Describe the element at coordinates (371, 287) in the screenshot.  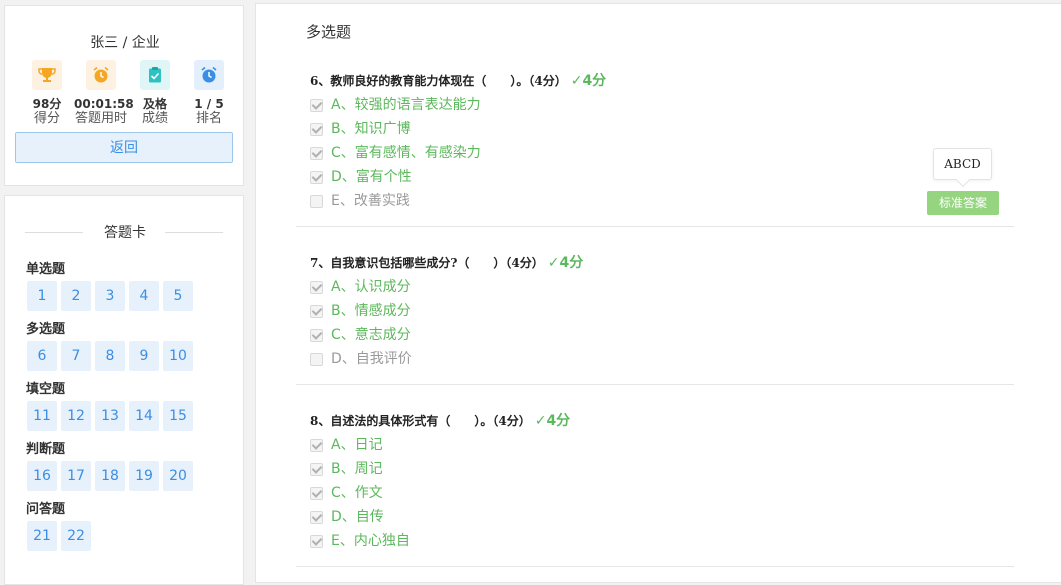
I see `option-label: A、认识成分` at that location.